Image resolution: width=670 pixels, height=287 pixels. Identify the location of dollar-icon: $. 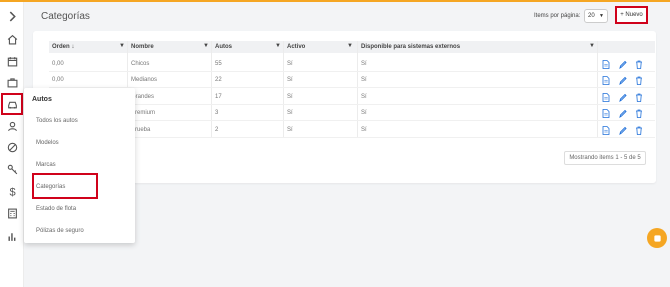
(12, 191).